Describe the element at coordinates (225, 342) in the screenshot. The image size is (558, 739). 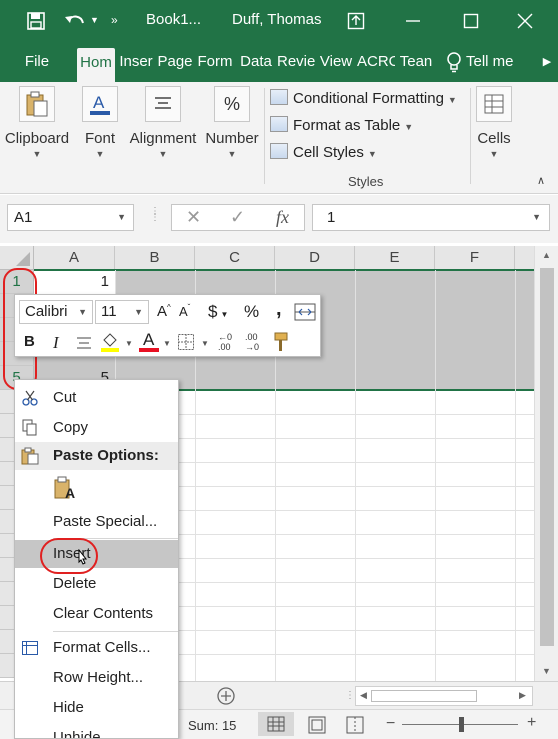
I see `increase-decimal-icon: ←0.00` at that location.